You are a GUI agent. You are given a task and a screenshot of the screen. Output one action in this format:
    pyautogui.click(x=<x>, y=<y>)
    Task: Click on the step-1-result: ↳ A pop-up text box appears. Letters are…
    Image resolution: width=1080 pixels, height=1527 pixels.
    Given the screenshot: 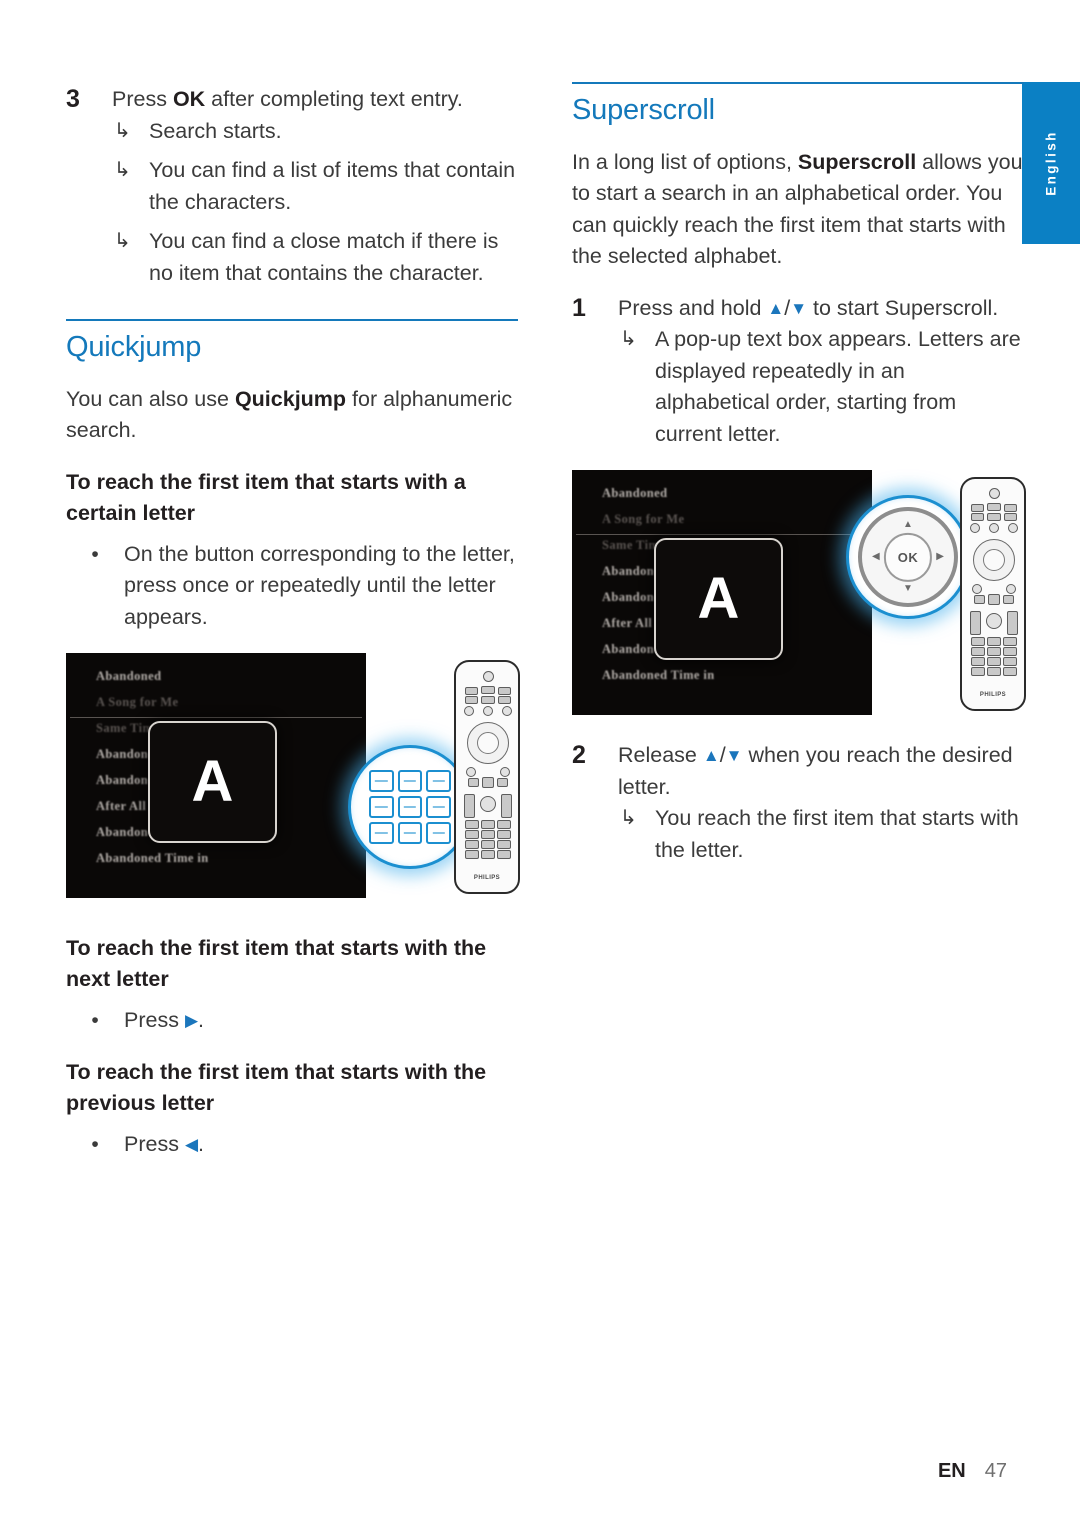 What is the action you would take?
    pyautogui.click(x=821, y=387)
    